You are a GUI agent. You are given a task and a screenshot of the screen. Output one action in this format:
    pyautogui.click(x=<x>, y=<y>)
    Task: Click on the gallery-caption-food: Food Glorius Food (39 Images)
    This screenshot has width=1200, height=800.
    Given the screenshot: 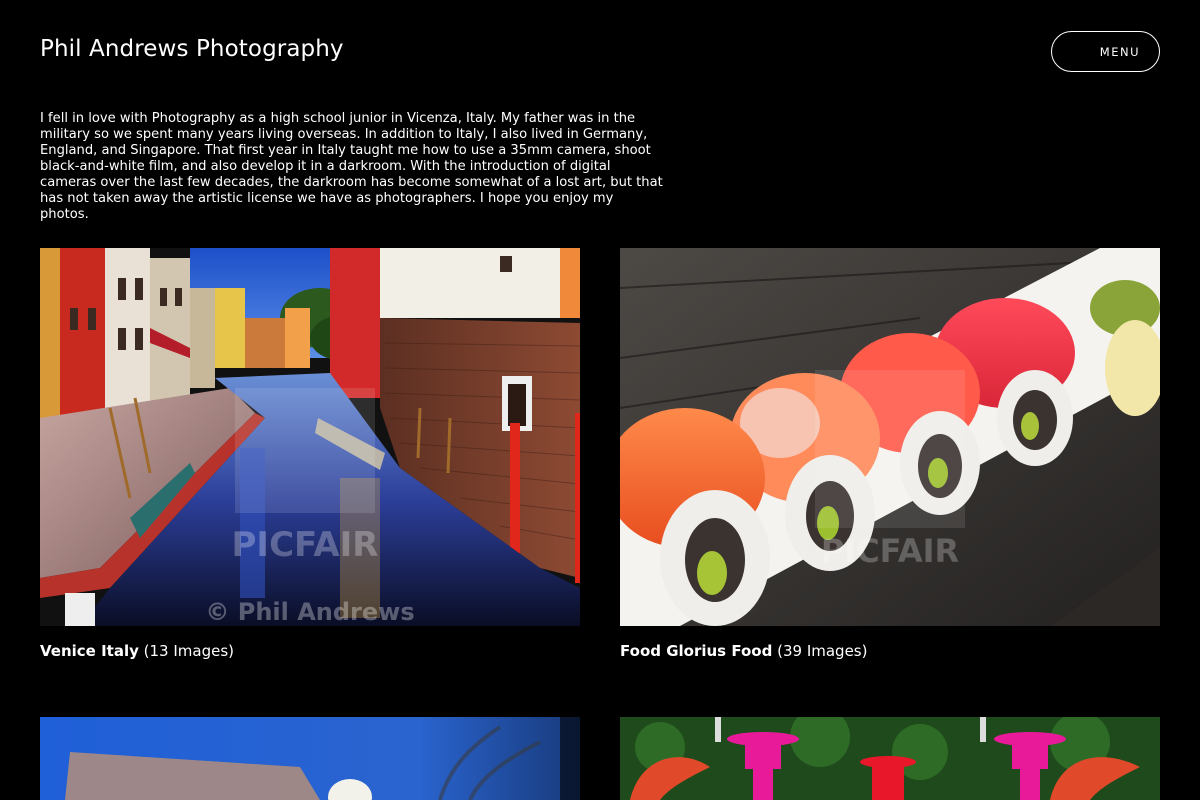 What is the action you would take?
    pyautogui.click(x=743, y=651)
    